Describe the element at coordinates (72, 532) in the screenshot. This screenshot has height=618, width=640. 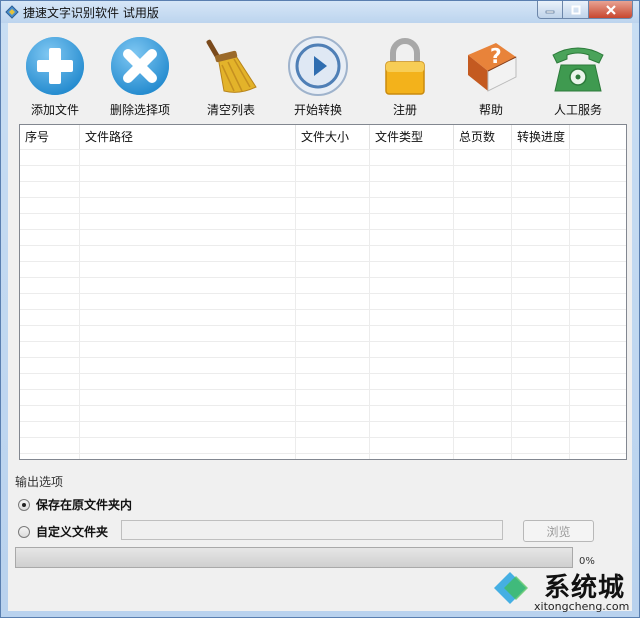
I see `custom-folder-label: 自定义文件夹` at that location.